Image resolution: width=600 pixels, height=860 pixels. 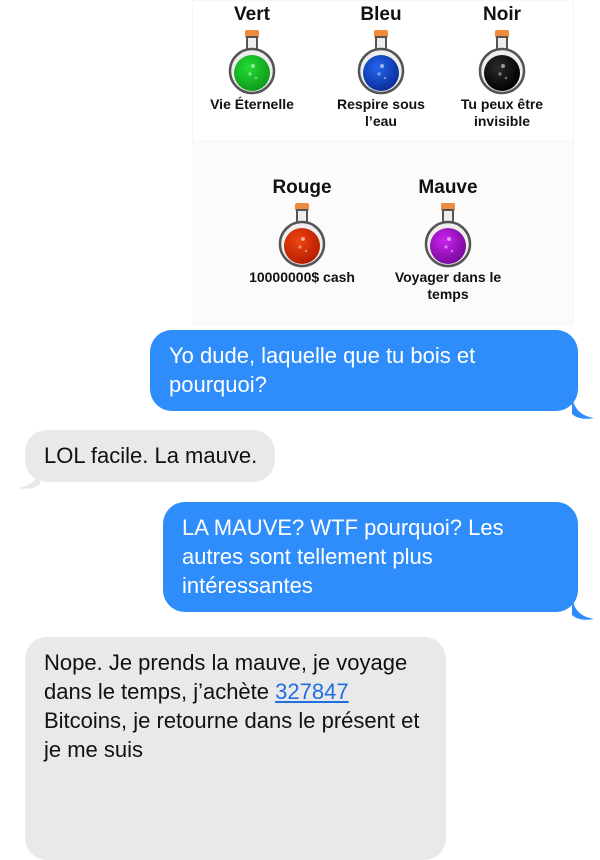 I want to click on message-text: LOL facile. La mauve., so click(x=151, y=455).